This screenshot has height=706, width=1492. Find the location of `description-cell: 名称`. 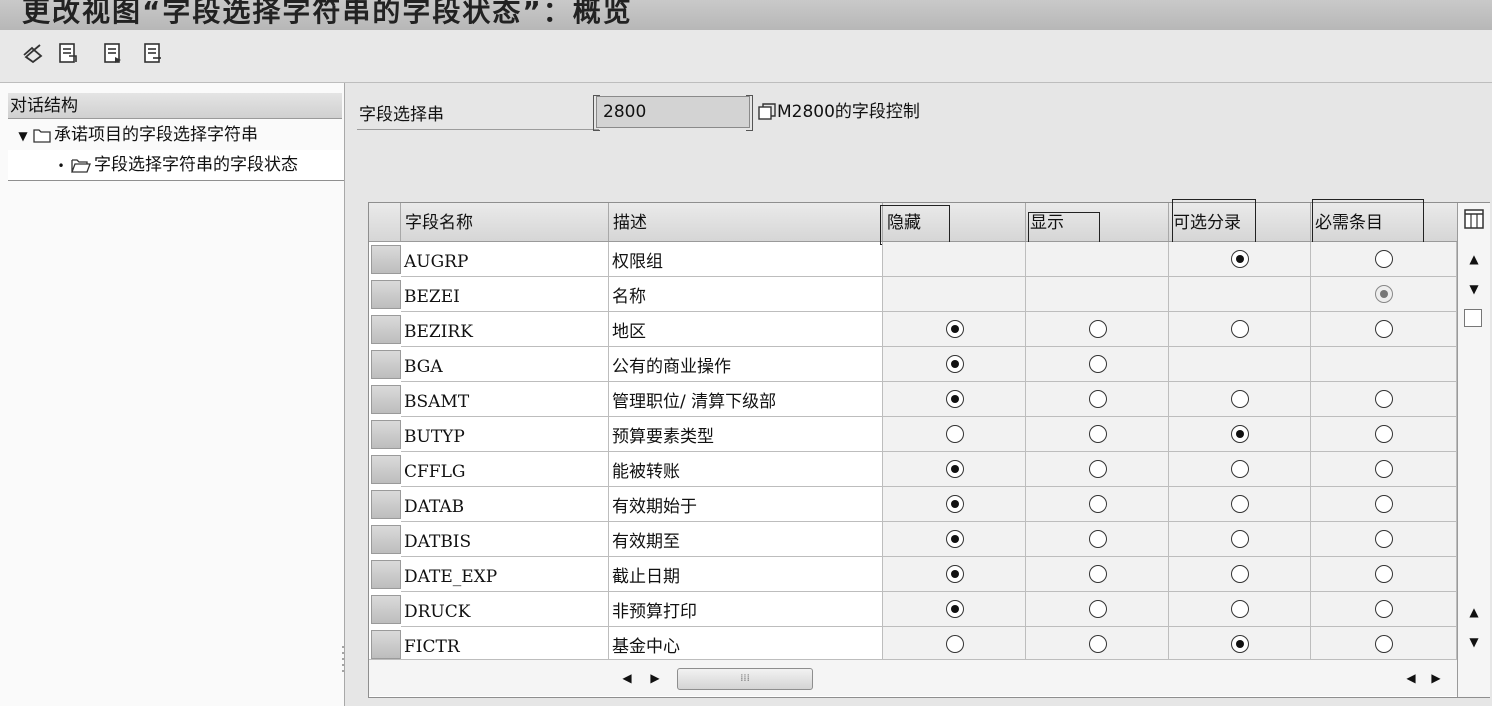

description-cell: 名称 is located at coordinates (746, 294).